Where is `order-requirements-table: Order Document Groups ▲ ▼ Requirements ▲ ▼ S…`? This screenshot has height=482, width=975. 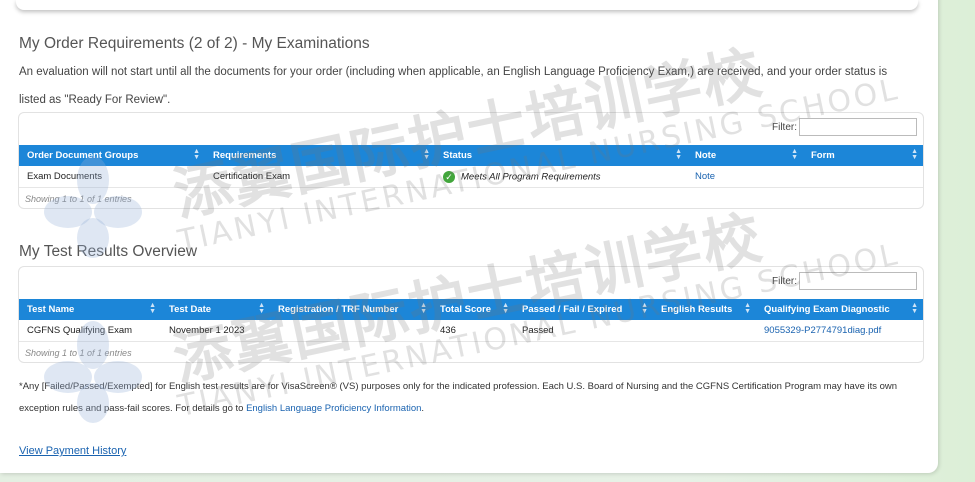 order-requirements-table: Order Document Groups ▲ ▼ Requirements ▲ ▼ S… is located at coordinates (471, 166).